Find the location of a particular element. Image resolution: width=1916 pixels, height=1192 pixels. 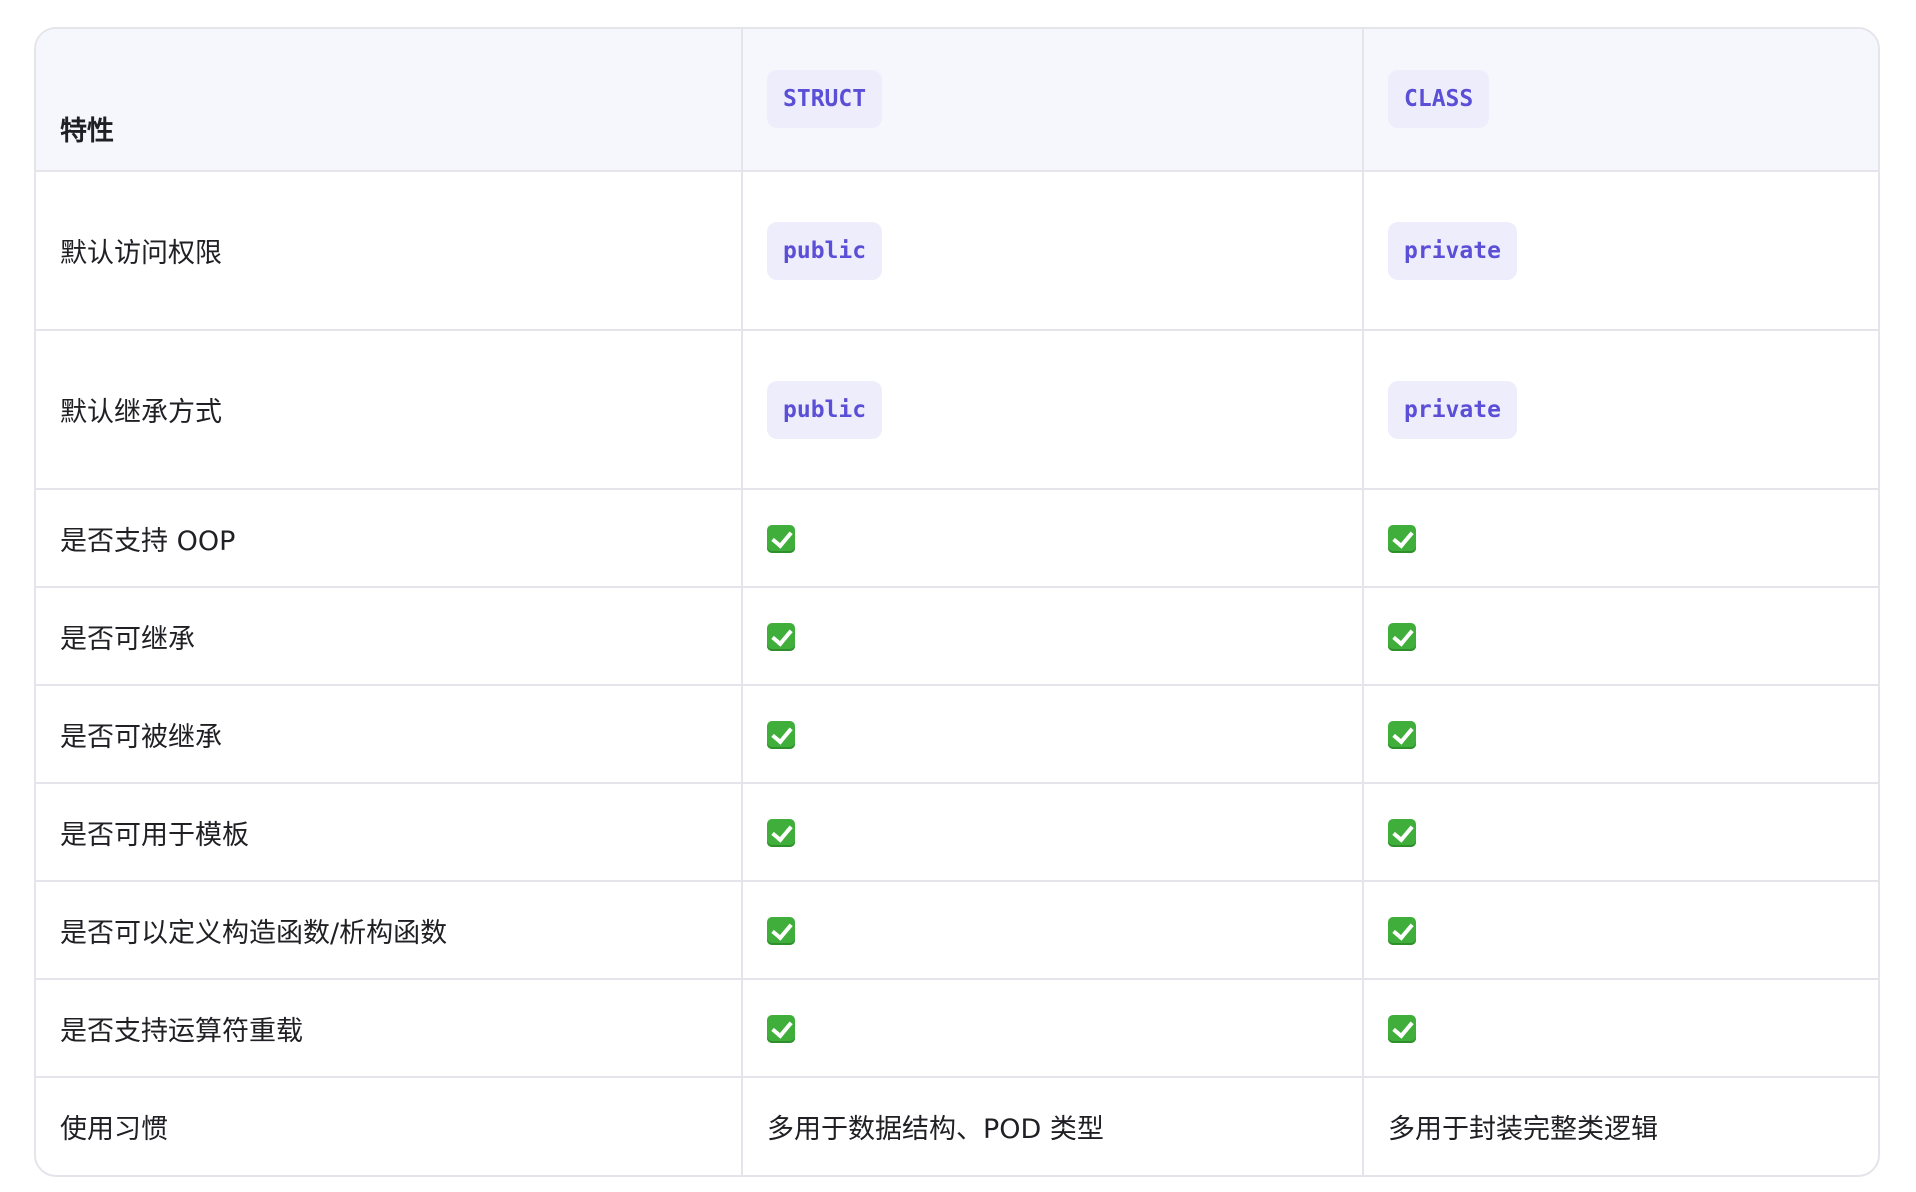

table-row: 是否可用于模板 is located at coordinates (957, 832).